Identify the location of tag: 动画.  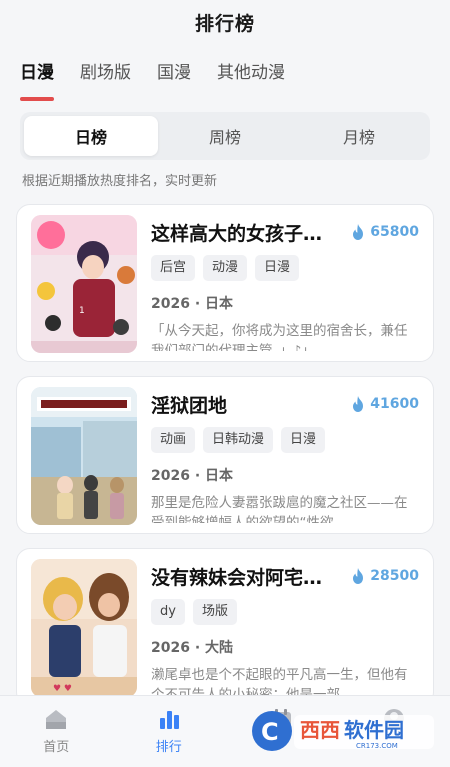
(173, 440).